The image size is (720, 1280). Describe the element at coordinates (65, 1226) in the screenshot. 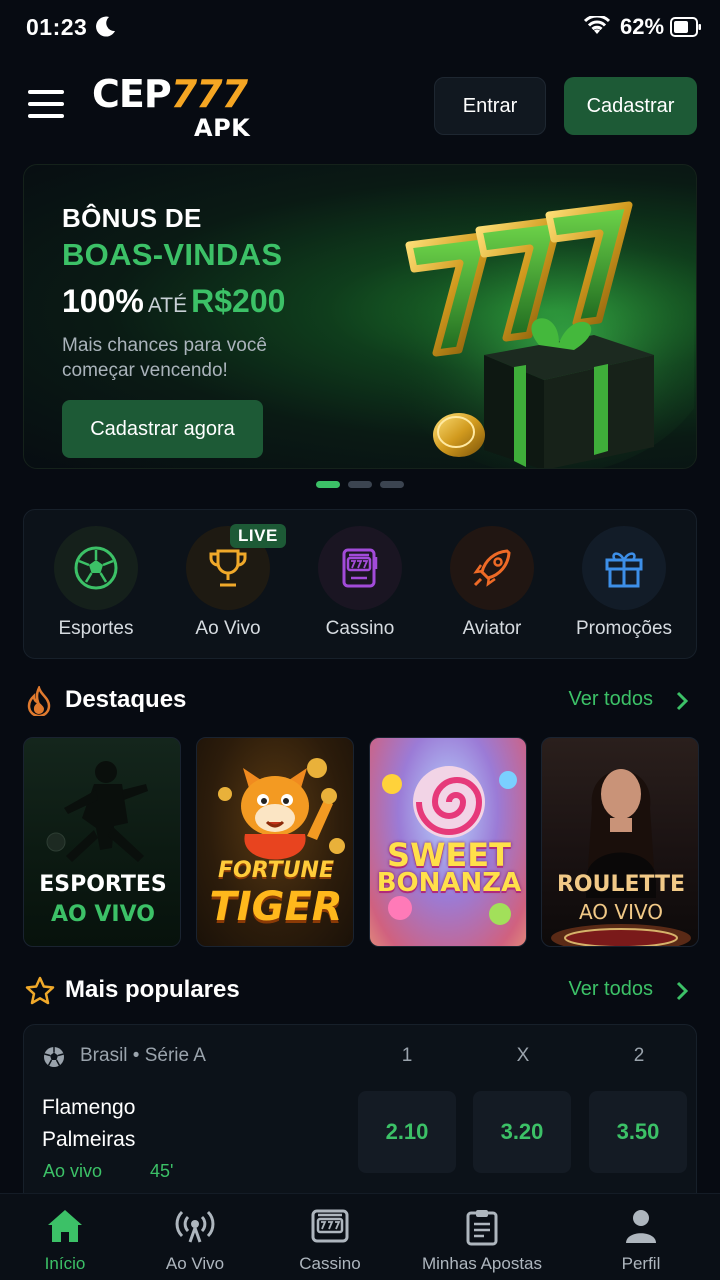

I see `home-icon` at that location.